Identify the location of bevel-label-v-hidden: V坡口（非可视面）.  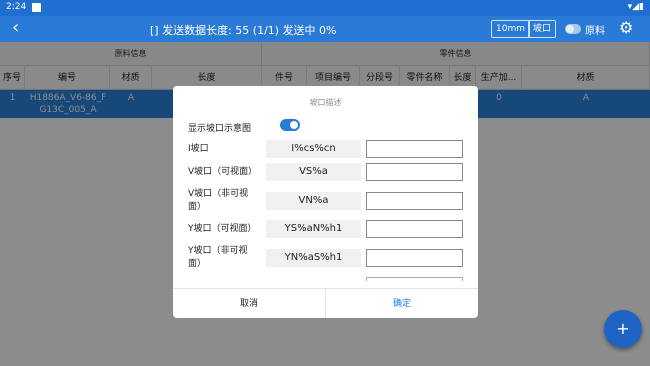
(218, 200).